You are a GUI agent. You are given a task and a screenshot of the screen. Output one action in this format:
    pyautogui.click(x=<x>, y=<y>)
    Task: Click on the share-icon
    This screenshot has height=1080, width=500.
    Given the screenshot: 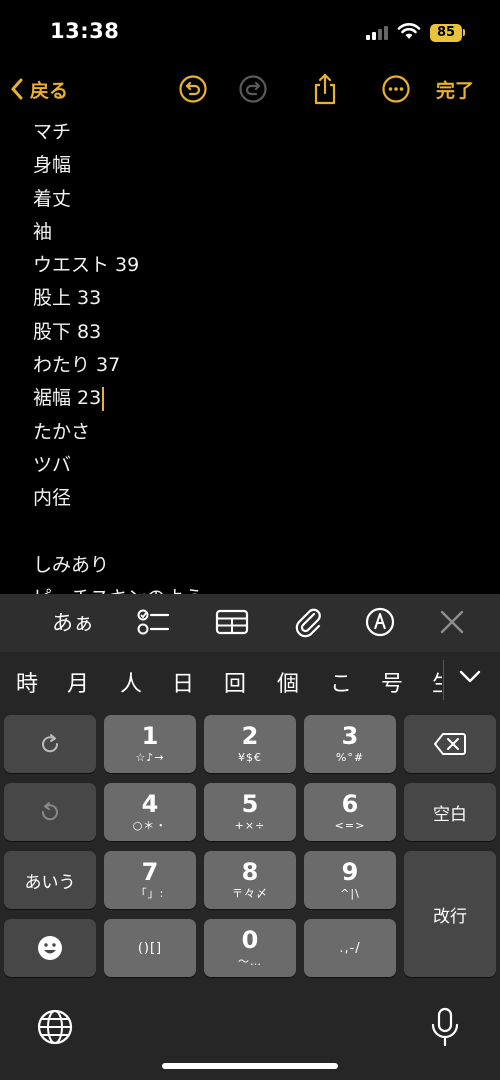 What is the action you would take?
    pyautogui.click(x=325, y=89)
    